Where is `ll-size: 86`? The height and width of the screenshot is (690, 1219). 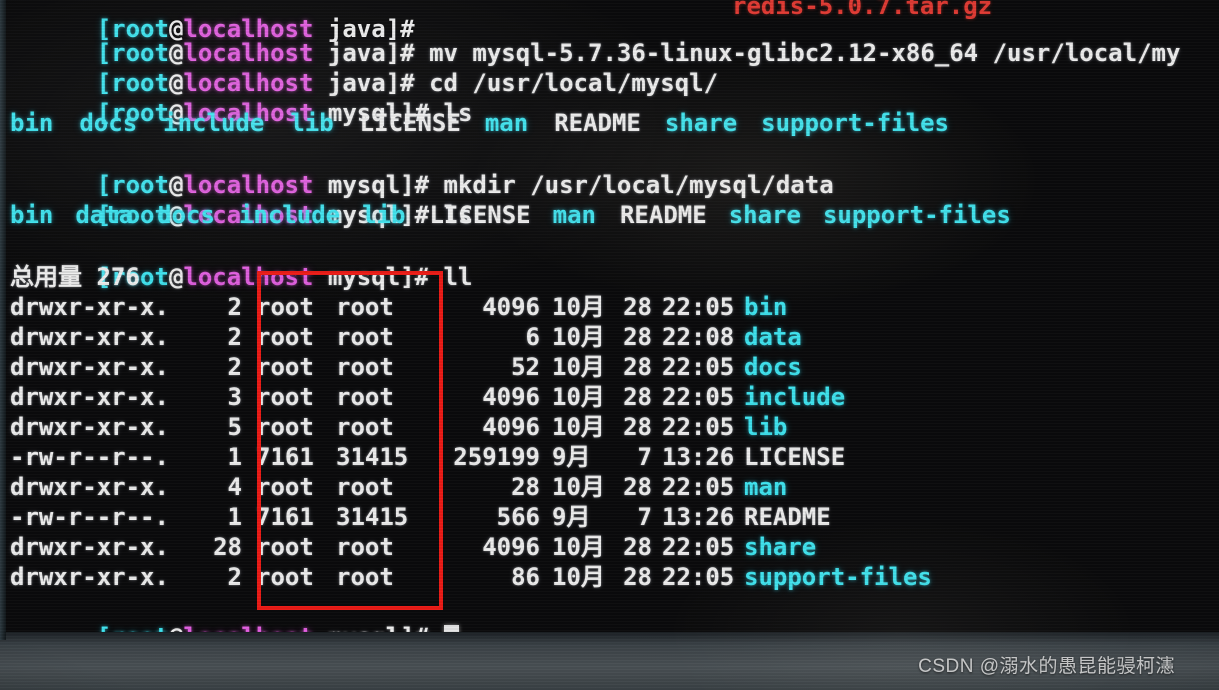 ll-size: 86 is located at coordinates (525, 577).